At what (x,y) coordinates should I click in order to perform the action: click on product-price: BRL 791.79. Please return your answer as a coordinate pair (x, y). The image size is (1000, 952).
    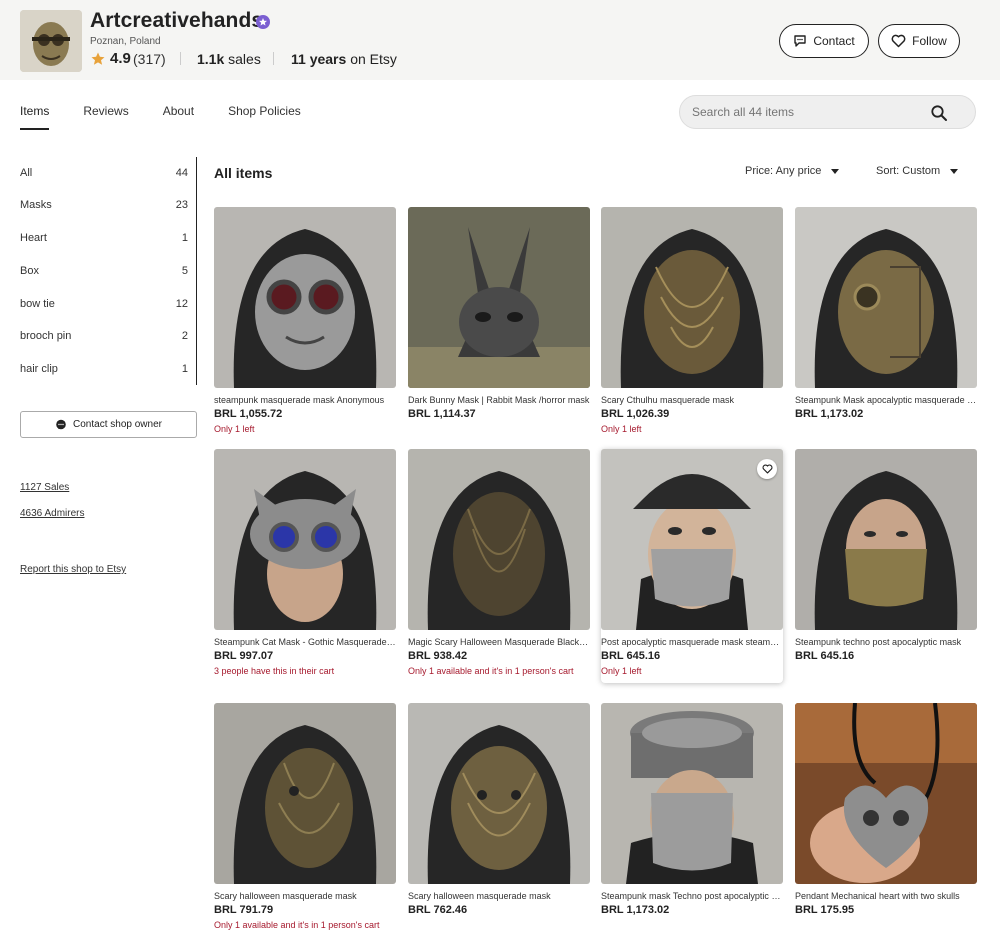
    Looking at the image, I should click on (244, 910).